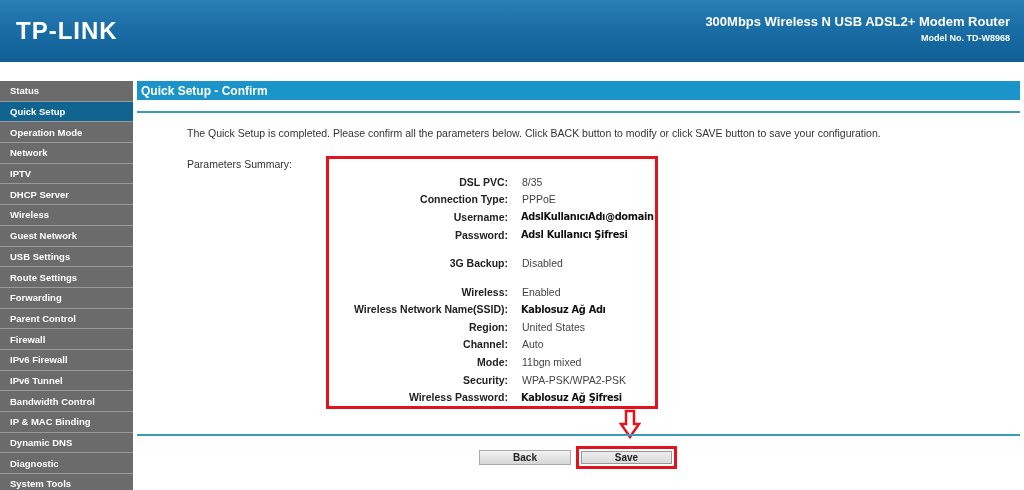 The image size is (1024, 490). What do you see at coordinates (574, 234) in the screenshot?
I see `parameter-value: Adsl Kullanıcı Şifresi` at bounding box center [574, 234].